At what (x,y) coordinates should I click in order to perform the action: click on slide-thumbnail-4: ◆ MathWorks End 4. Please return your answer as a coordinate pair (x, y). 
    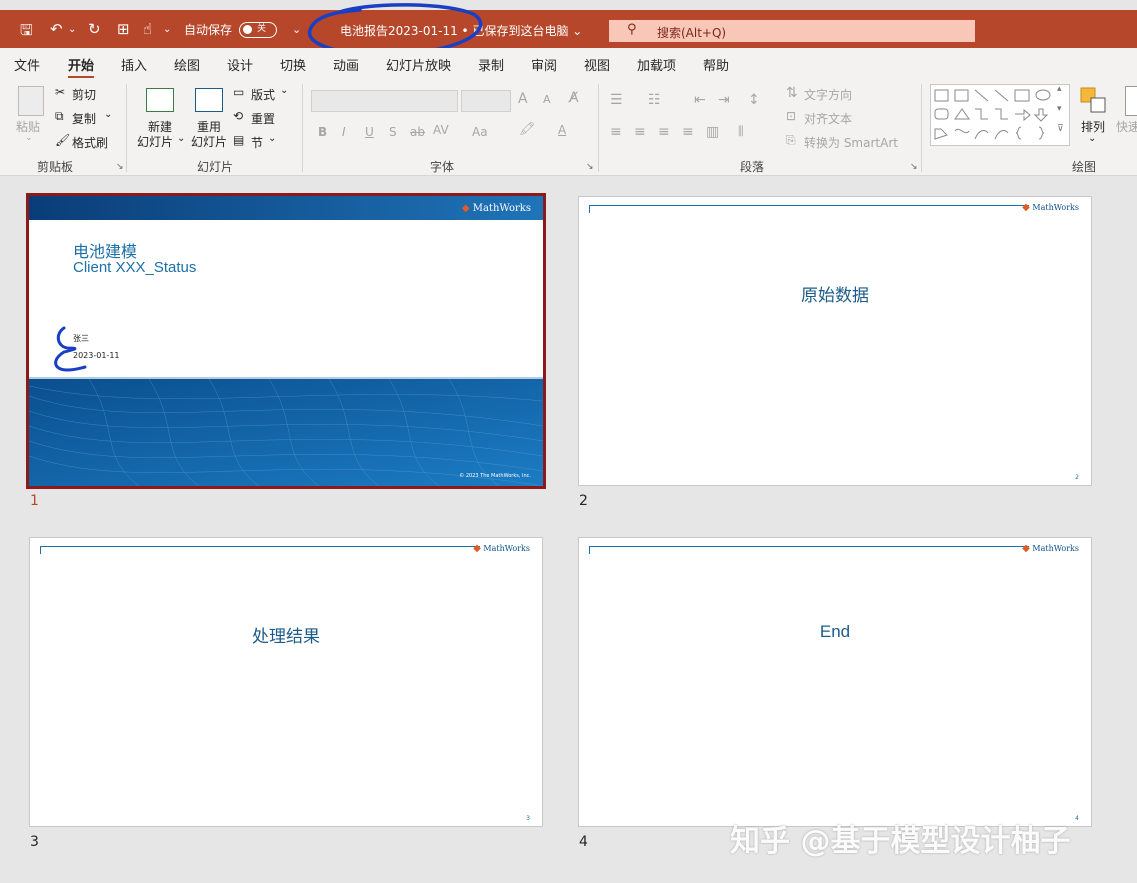
    Looking at the image, I should click on (835, 682).